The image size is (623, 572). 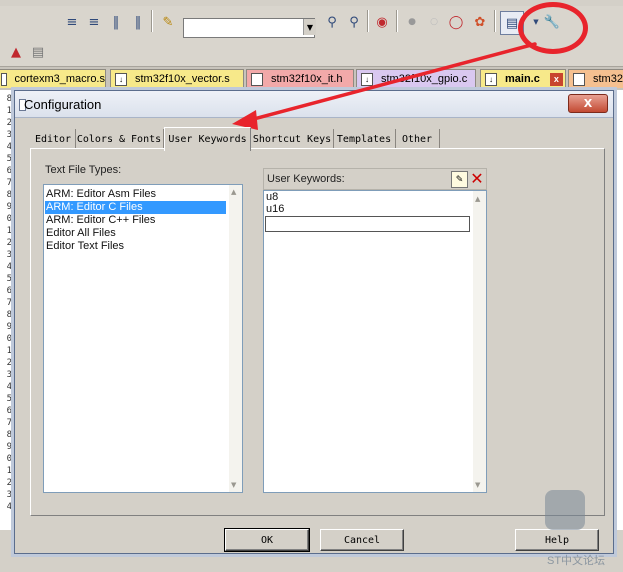 I want to click on new-keyword-input, so click(x=367, y=224).